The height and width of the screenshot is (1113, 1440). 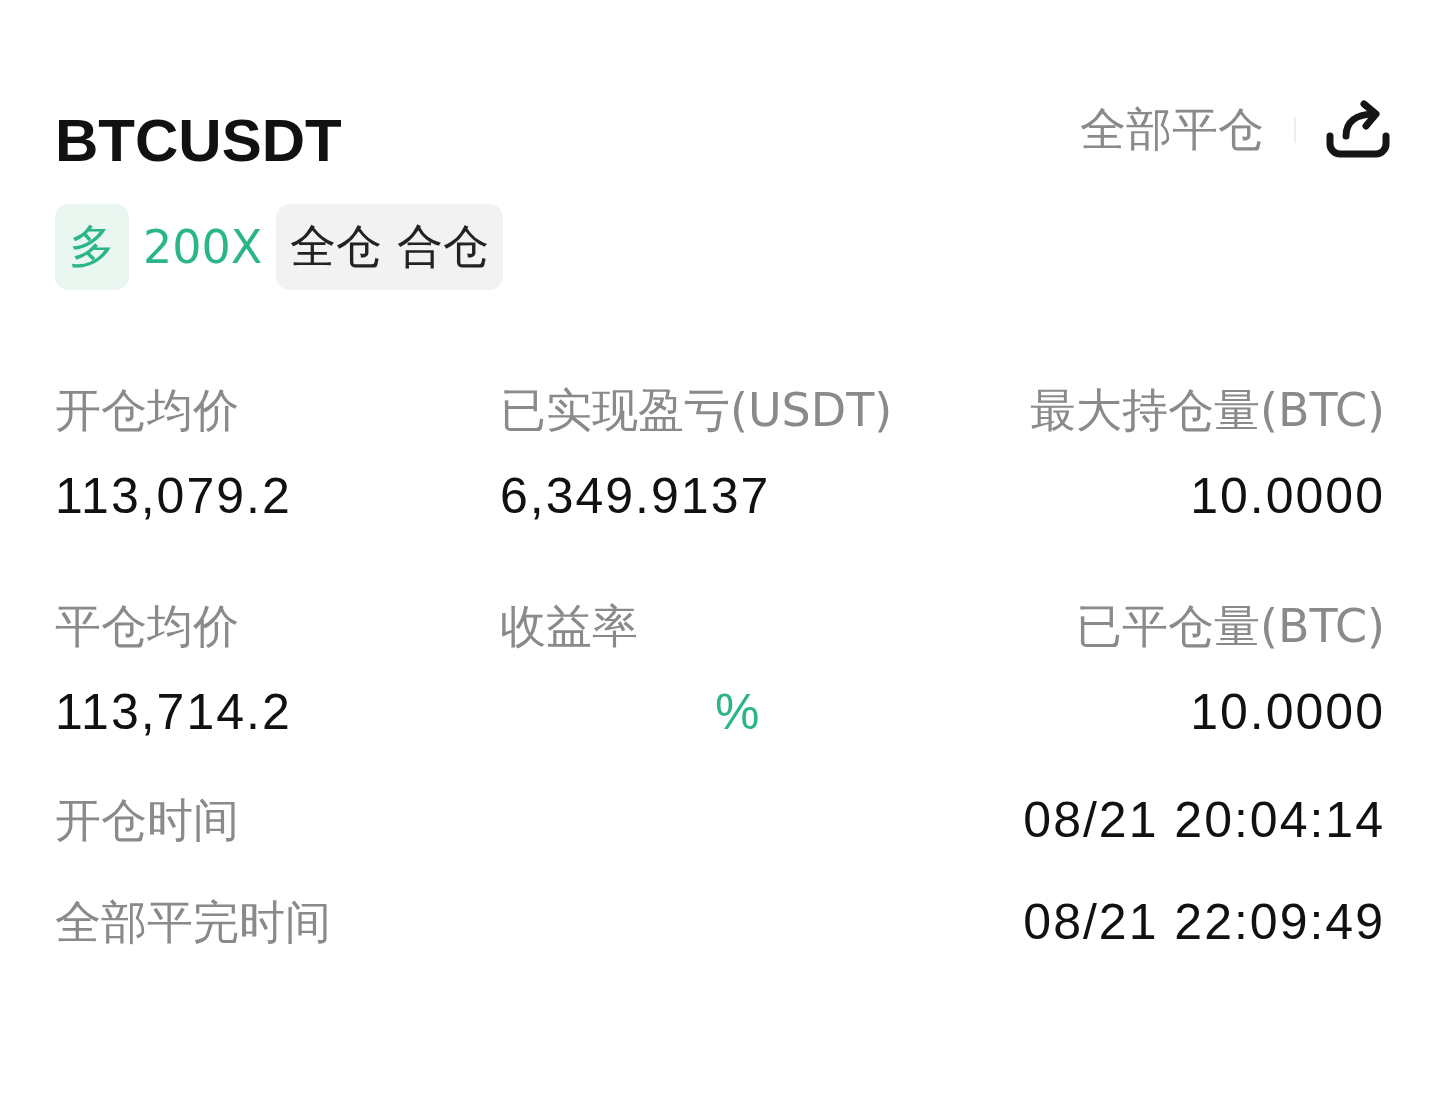 What do you see at coordinates (1207, 410) in the screenshot?
I see `stat-label: 最大持仓量(BTC)` at bounding box center [1207, 410].